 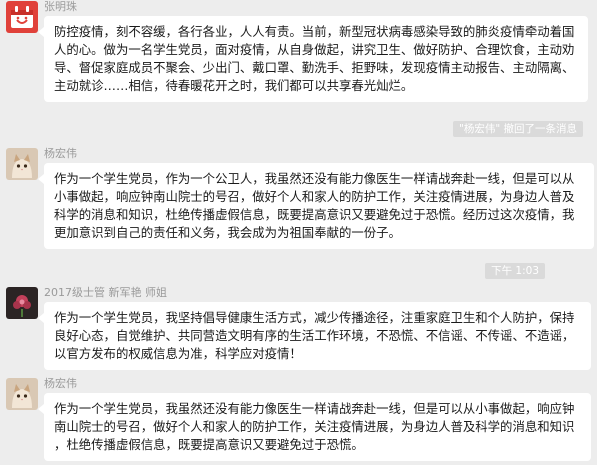 What do you see at coordinates (209, 444) in the screenshot?
I see `message-line: ，杜绝传播虚假信息，既要提高意识又要避免过于恐慌。` at bounding box center [209, 444].